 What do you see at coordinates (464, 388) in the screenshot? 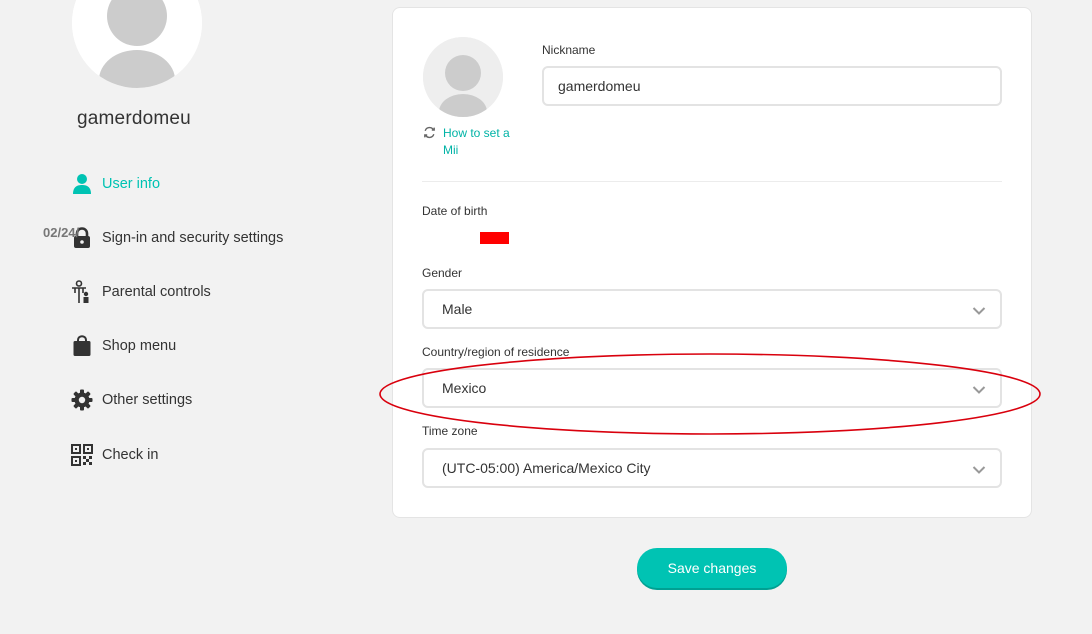
I see `country-selected-value: Mexico` at bounding box center [464, 388].